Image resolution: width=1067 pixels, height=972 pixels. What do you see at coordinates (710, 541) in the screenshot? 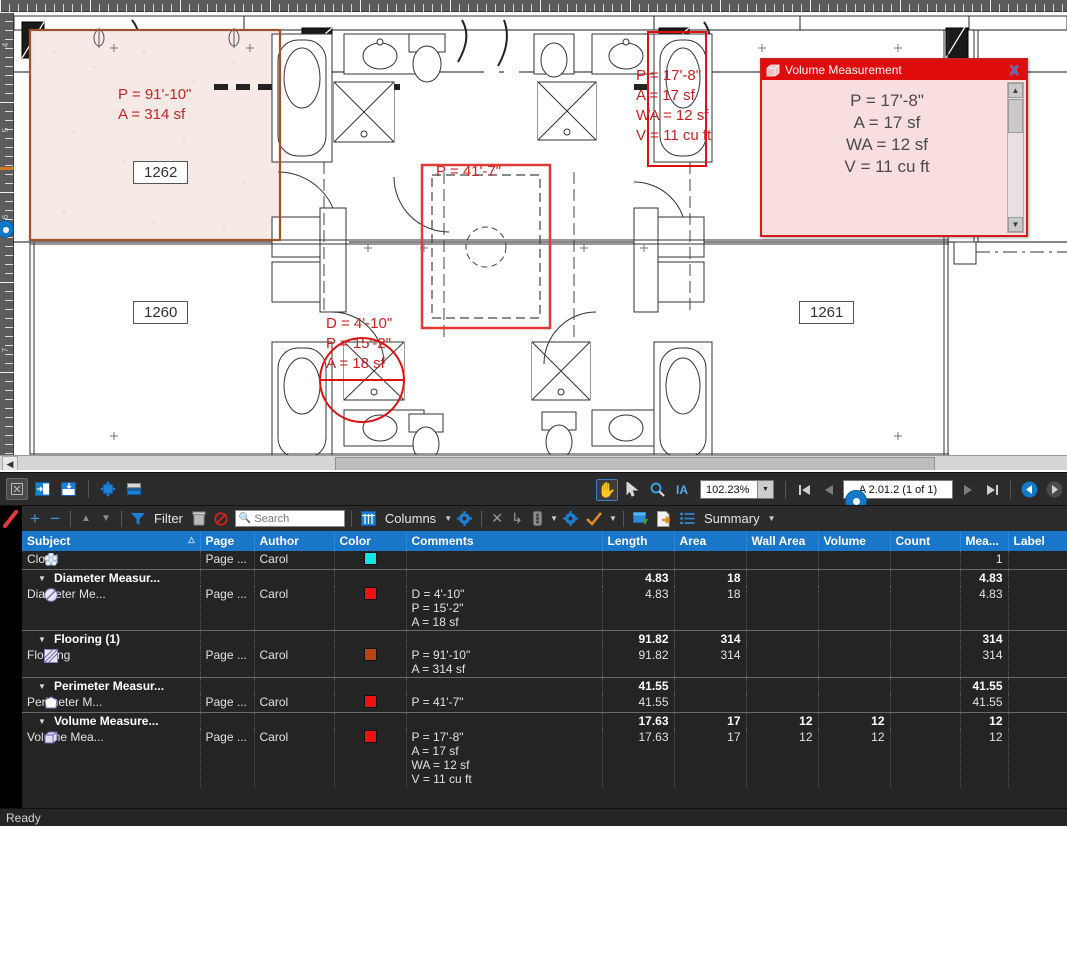
I see `column-header-area: Area` at bounding box center [710, 541].